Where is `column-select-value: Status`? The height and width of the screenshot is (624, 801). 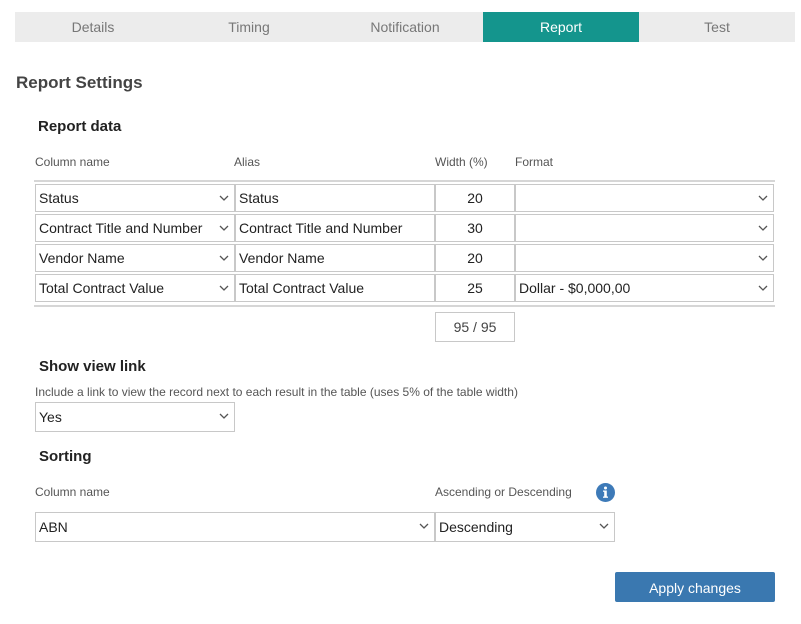 column-select-value: Status is located at coordinates (59, 198).